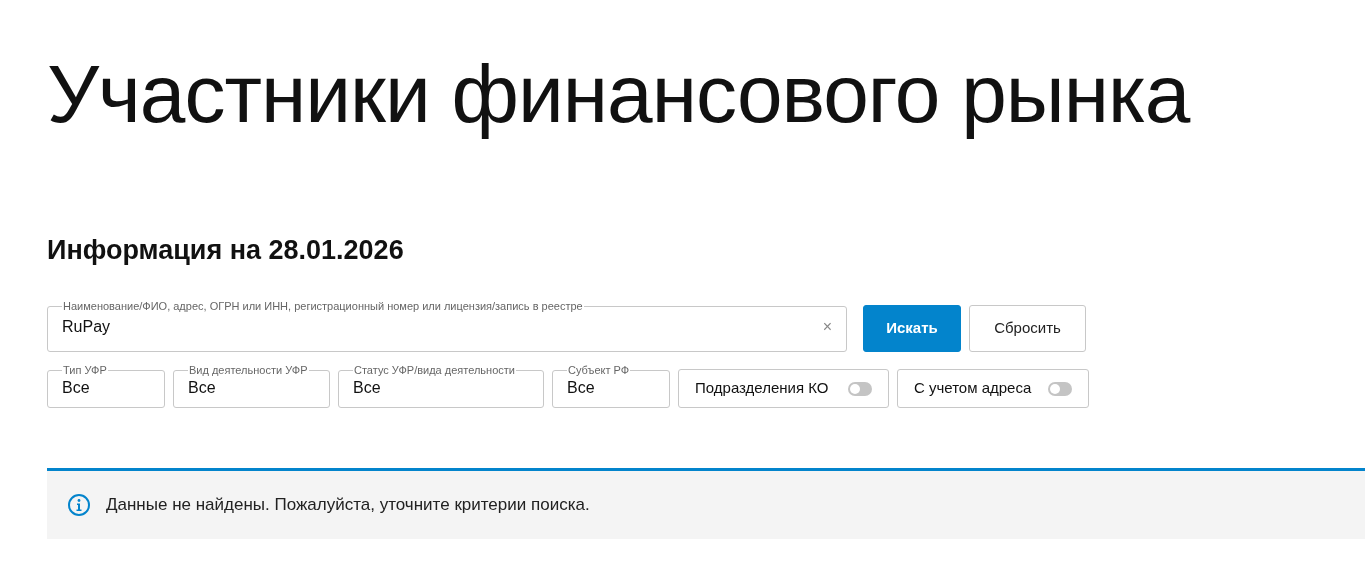 Image resolution: width=1365 pixels, height=573 pixels. Describe the element at coordinates (762, 388) in the screenshot. I see `toggle-label: Подразделения КО` at that location.